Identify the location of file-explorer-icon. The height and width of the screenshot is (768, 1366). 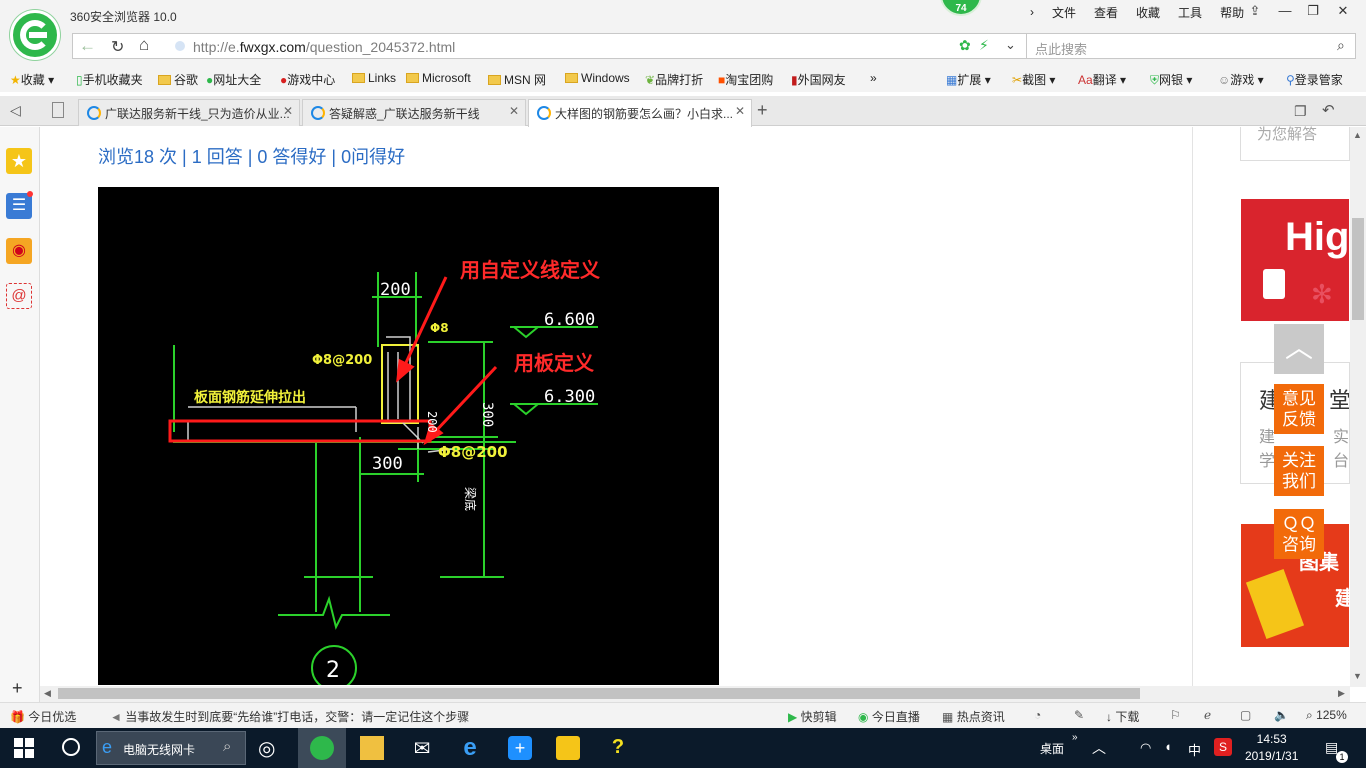
(372, 748).